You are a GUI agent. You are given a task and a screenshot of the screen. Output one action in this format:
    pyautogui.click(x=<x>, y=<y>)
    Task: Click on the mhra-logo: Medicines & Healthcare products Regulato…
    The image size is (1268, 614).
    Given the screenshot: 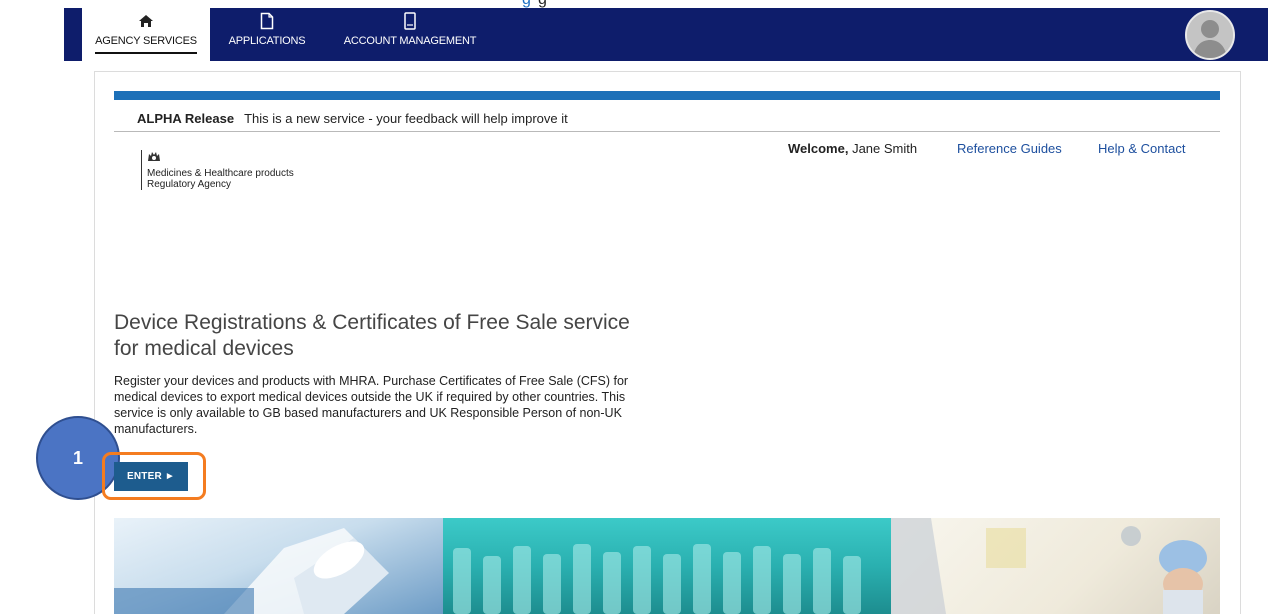 What is the action you would take?
    pyautogui.click(x=217, y=170)
    